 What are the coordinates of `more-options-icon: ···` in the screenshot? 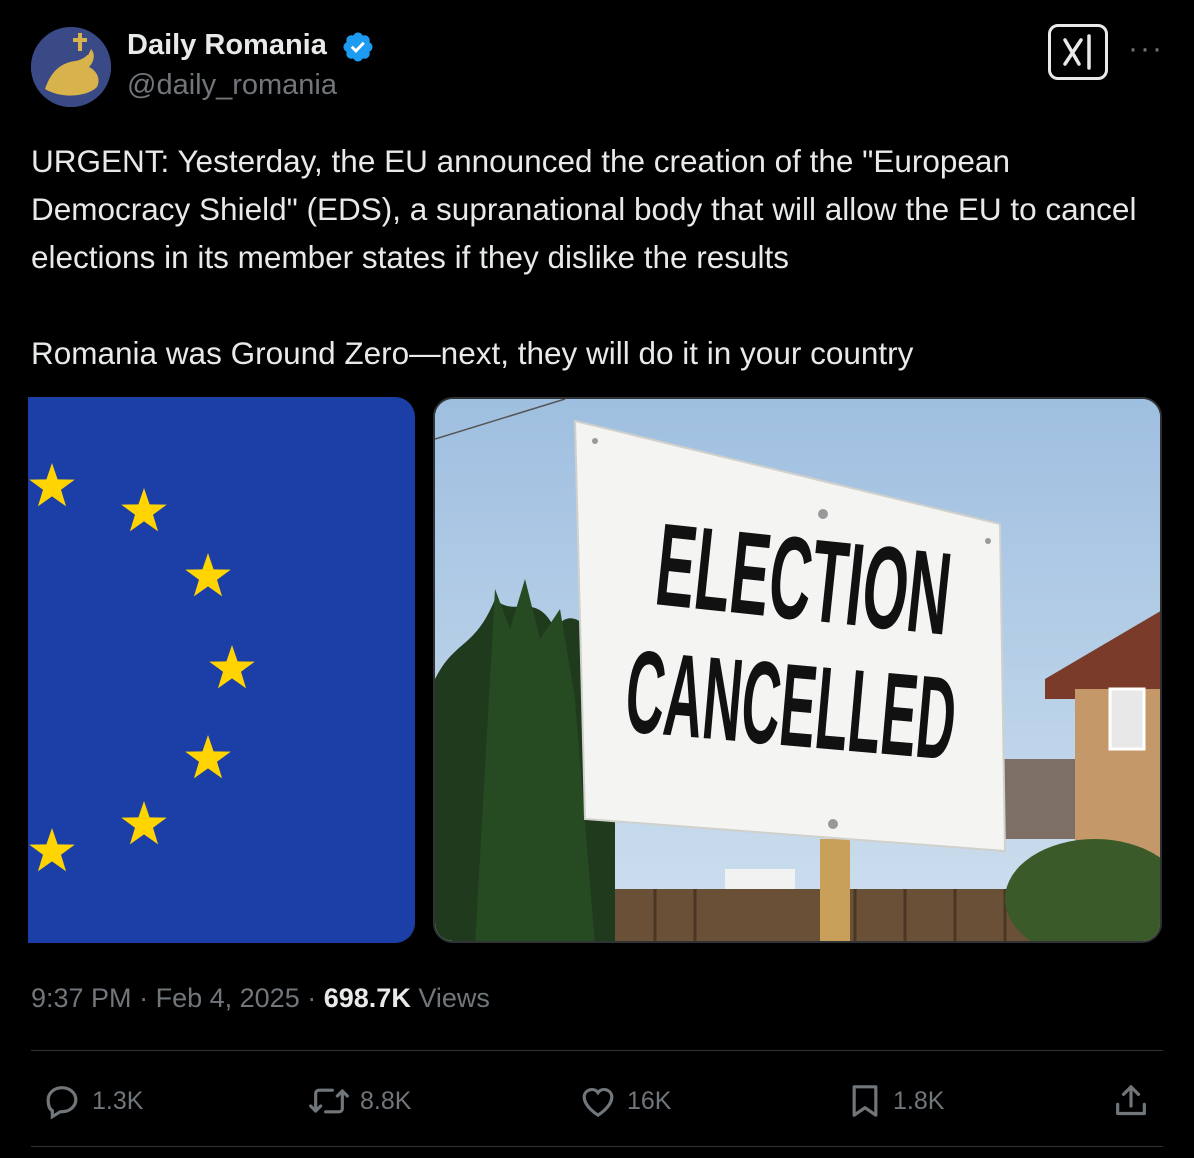 It's located at (1146, 49).